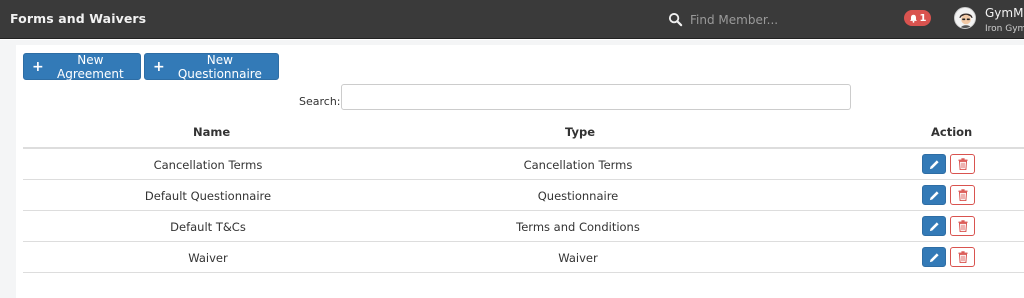 The height and width of the screenshot is (298, 1024). Describe the element at coordinates (78, 18) in the screenshot. I see `page-title: Forms and Waivers` at that location.